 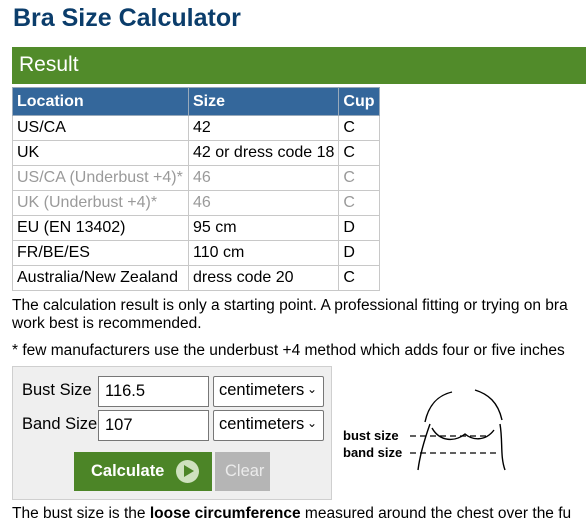 What do you see at coordinates (100, 253) in the screenshot?
I see `location-cell: FR/BE/ES` at bounding box center [100, 253].